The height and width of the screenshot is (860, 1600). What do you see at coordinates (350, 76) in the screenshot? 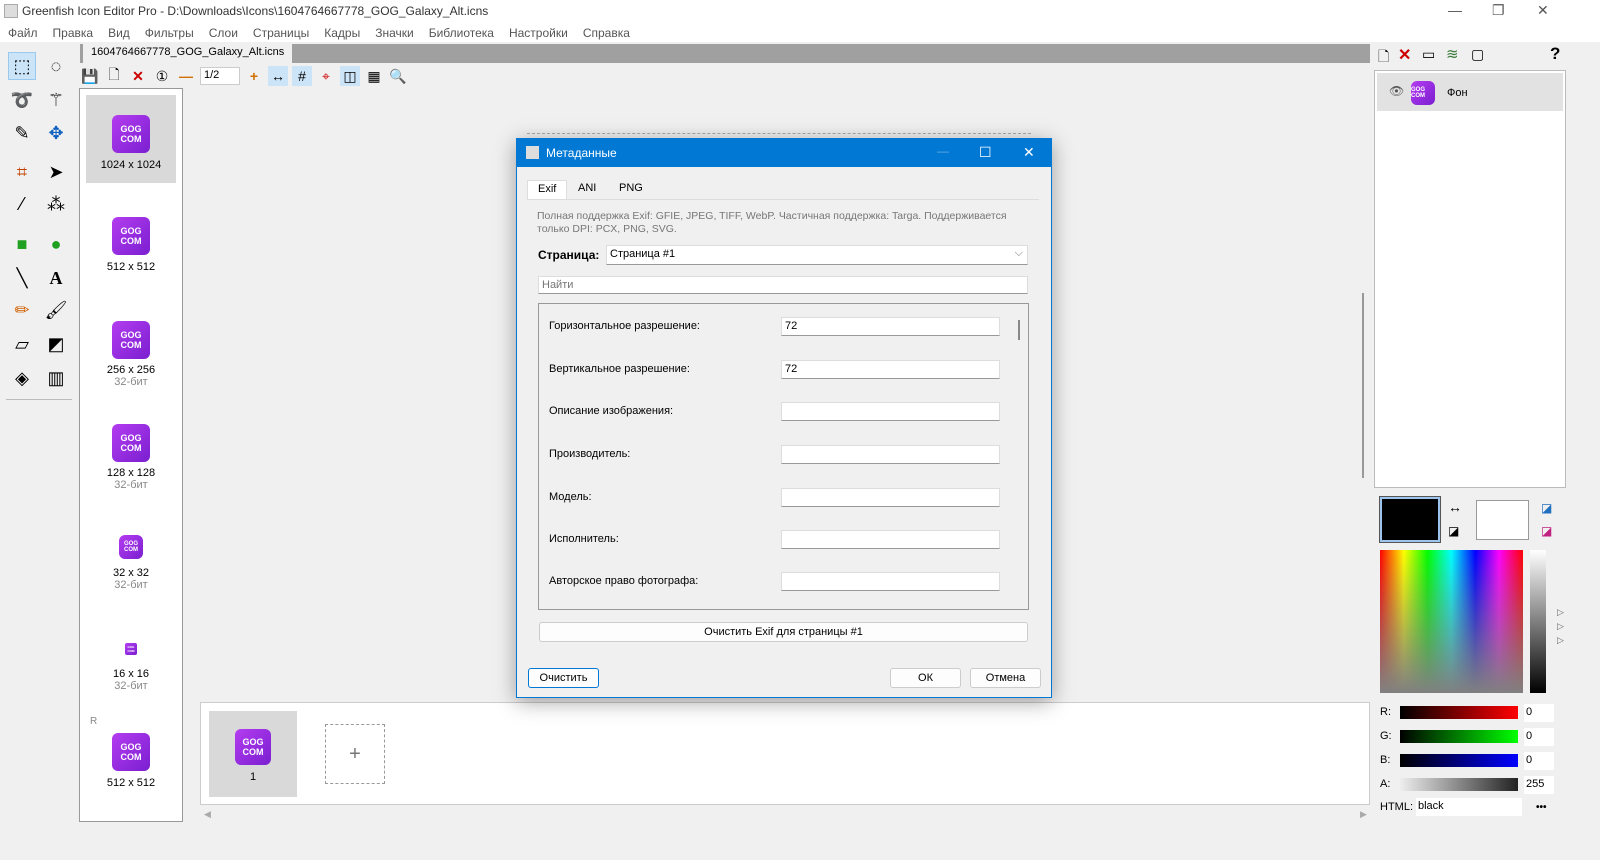
I see `tile-icon: ◫` at bounding box center [350, 76].